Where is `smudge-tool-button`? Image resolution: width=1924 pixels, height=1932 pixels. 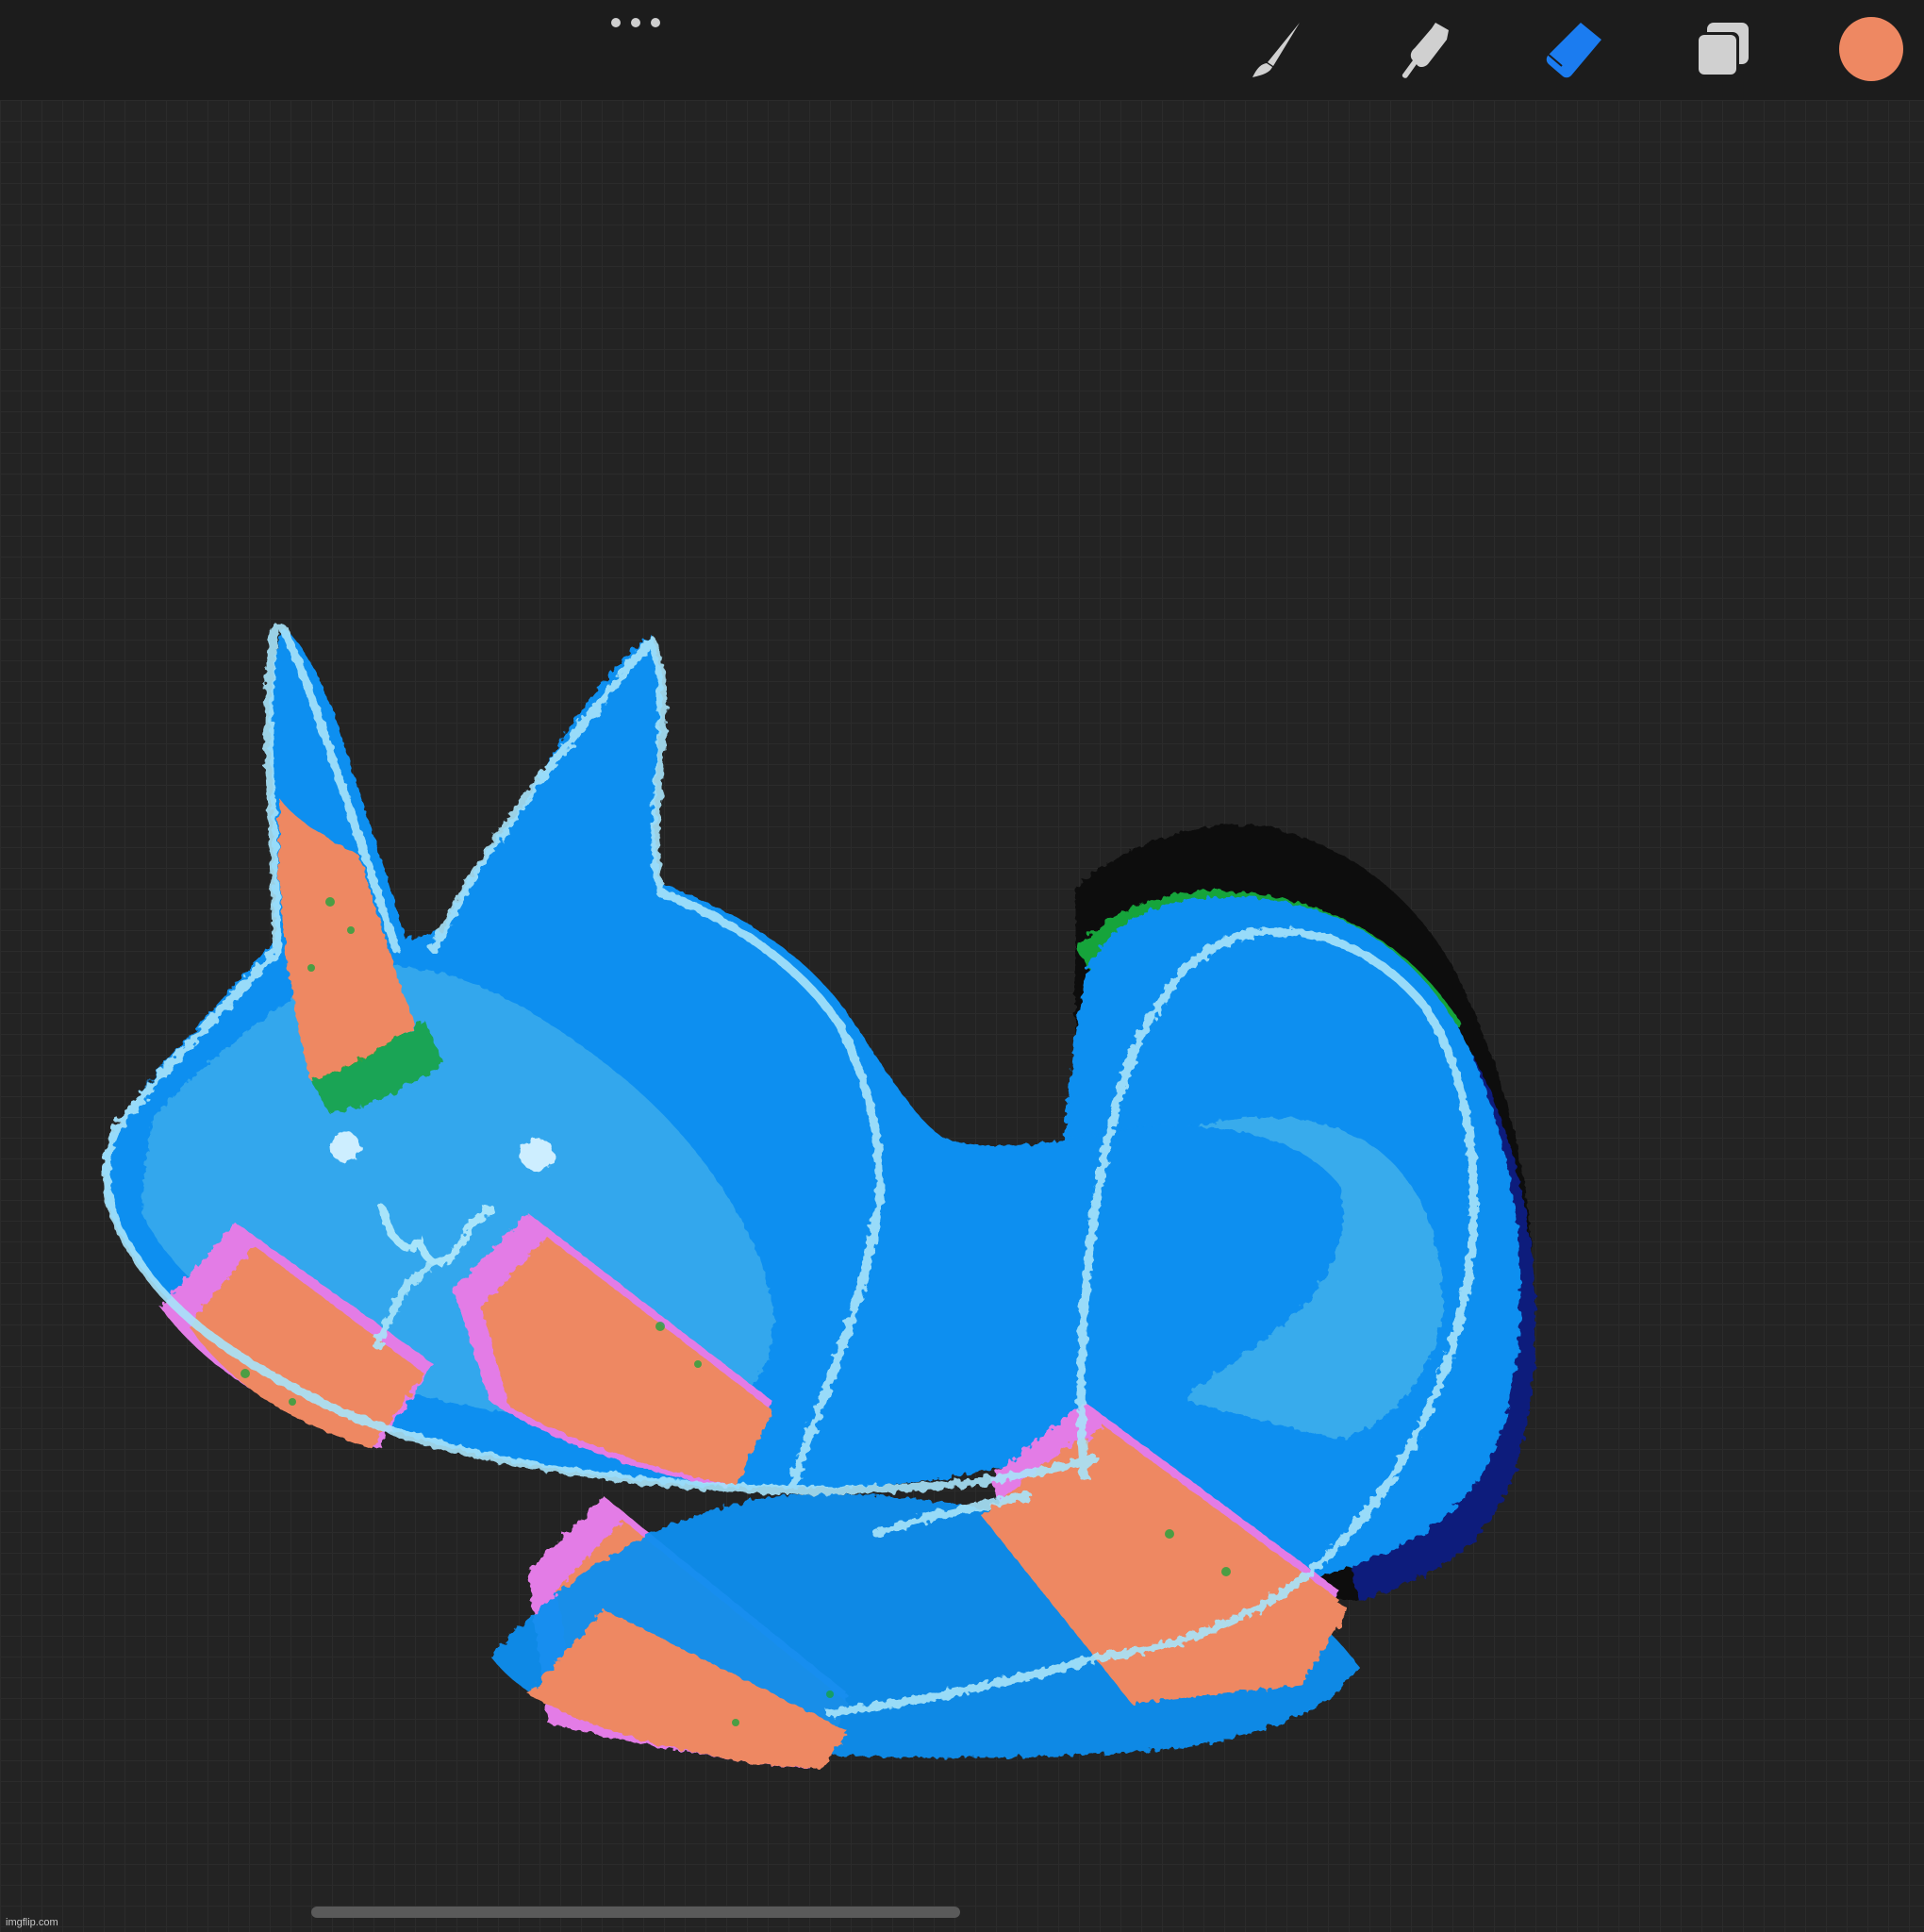
smudge-tool-button is located at coordinates (1424, 51).